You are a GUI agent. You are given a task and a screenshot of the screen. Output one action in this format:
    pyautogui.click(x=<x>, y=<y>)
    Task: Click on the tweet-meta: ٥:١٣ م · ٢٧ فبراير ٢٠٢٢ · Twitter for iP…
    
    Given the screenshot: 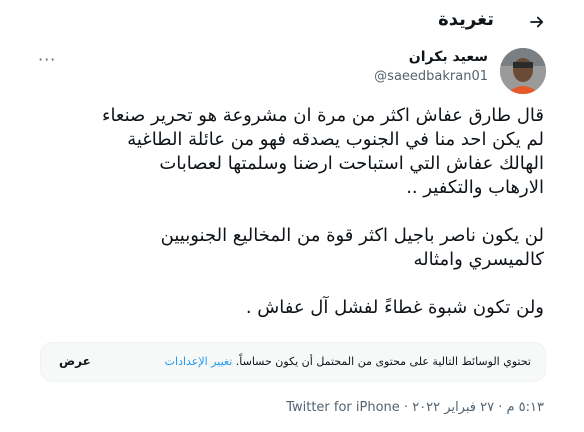 What is the action you would take?
    pyautogui.click(x=415, y=407)
    